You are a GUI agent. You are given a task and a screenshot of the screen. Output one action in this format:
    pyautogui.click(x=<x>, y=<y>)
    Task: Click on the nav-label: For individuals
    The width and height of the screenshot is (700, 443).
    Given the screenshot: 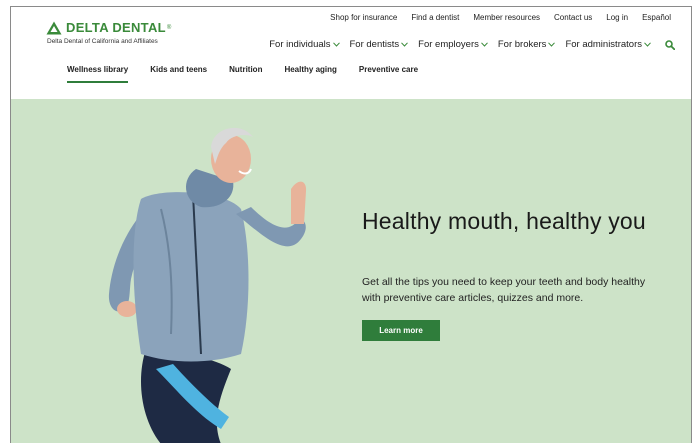 What is the action you would take?
    pyautogui.click(x=300, y=44)
    